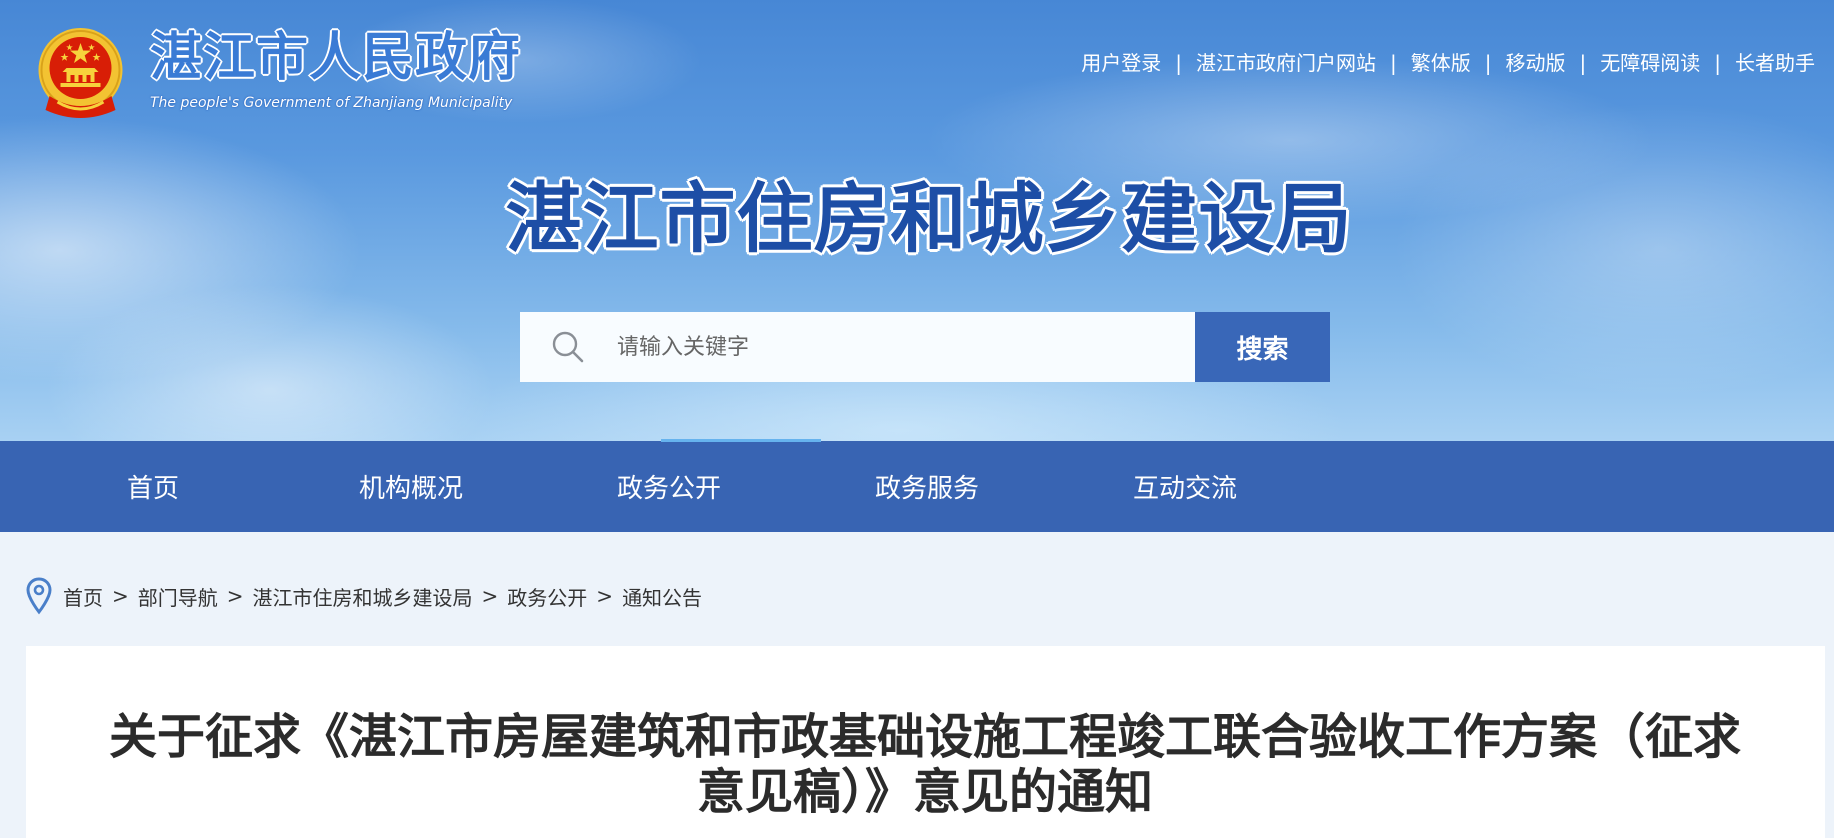 This screenshot has width=1834, height=838. What do you see at coordinates (927, 486) in the screenshot?
I see `nav-item-services: 政务服务` at bounding box center [927, 486].